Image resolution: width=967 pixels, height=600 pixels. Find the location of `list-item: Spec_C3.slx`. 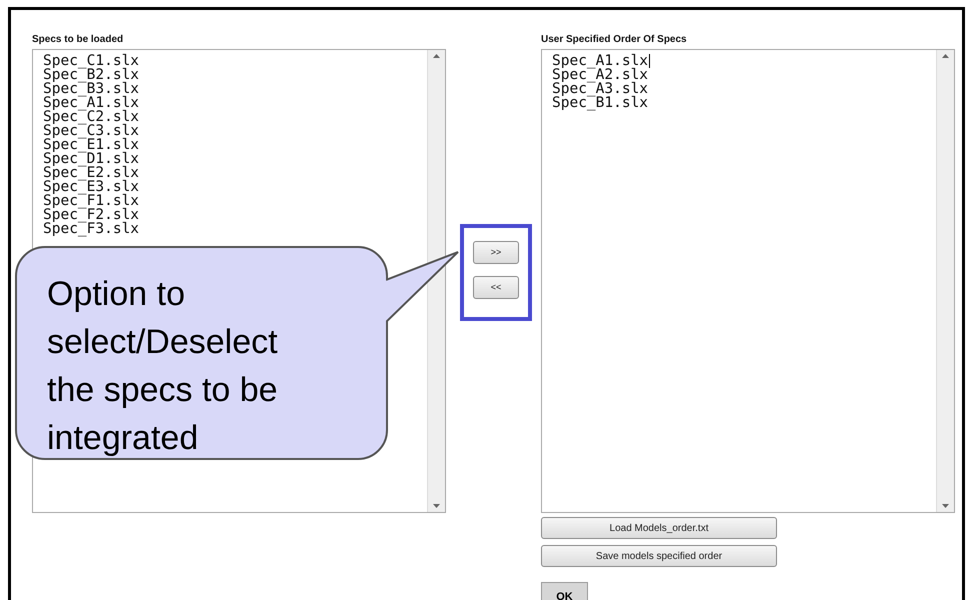

list-item: Spec_C3.slx is located at coordinates (91, 131).